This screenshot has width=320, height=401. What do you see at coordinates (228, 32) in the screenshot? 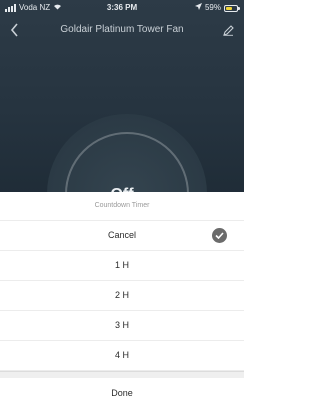
I see `pencil-icon` at bounding box center [228, 32].